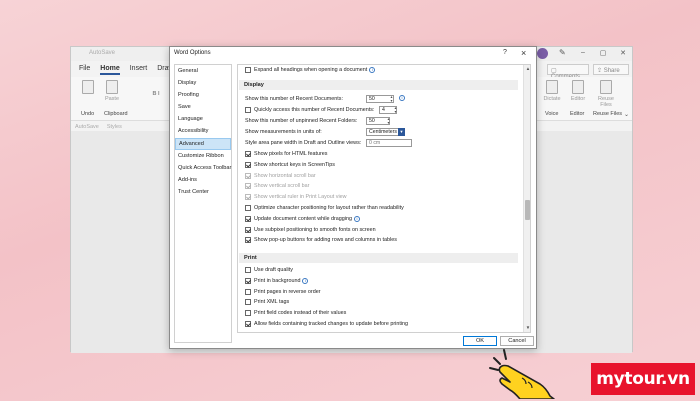  I want to click on pen-icon: ✎, so click(562, 52).